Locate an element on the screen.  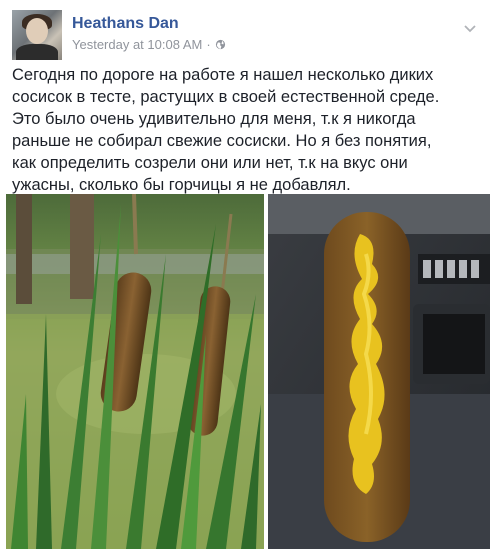
author-name: Heathans Dan is located at coordinates (125, 24).